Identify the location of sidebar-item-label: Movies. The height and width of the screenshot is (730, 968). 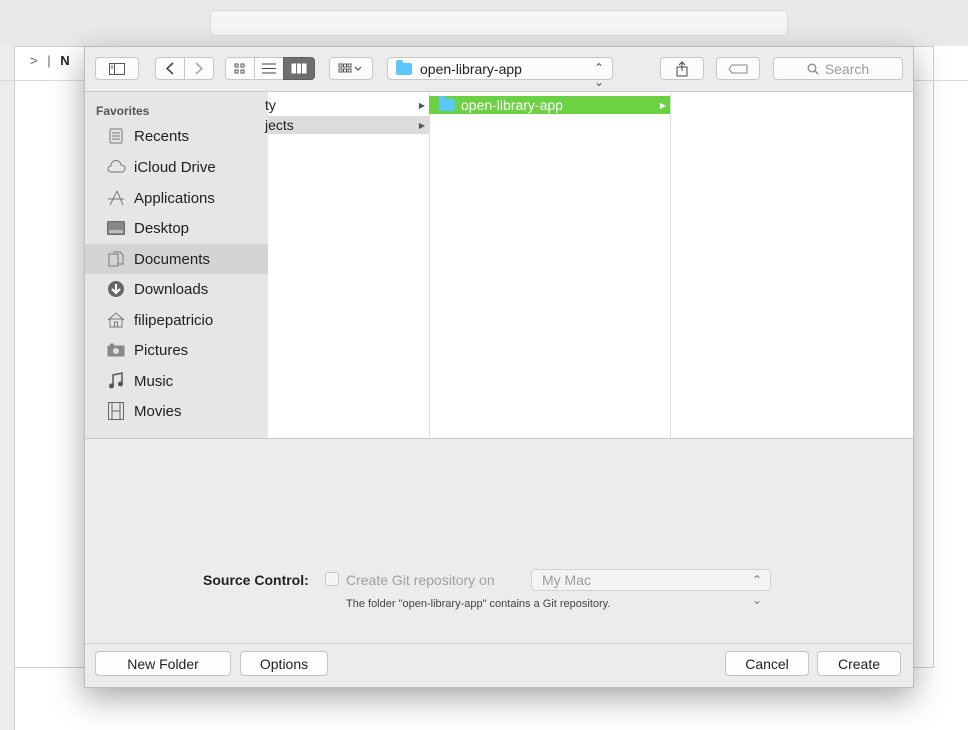
(158, 411).